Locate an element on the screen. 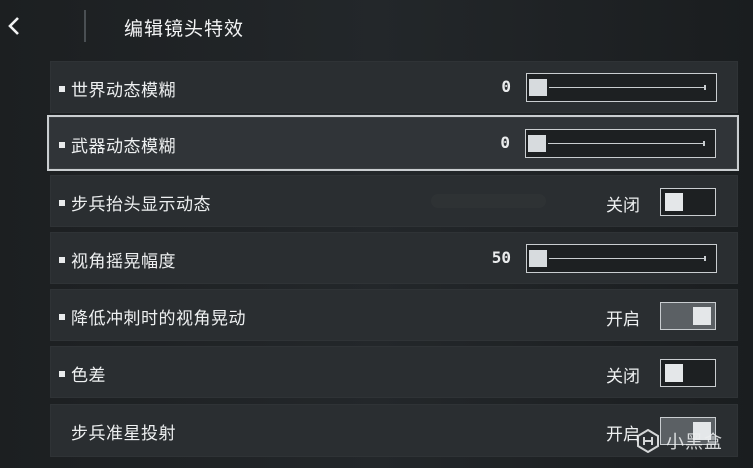 This screenshot has height=468, width=753. setting-label: 降低冲刺时的视角晃动 is located at coordinates (158, 319).